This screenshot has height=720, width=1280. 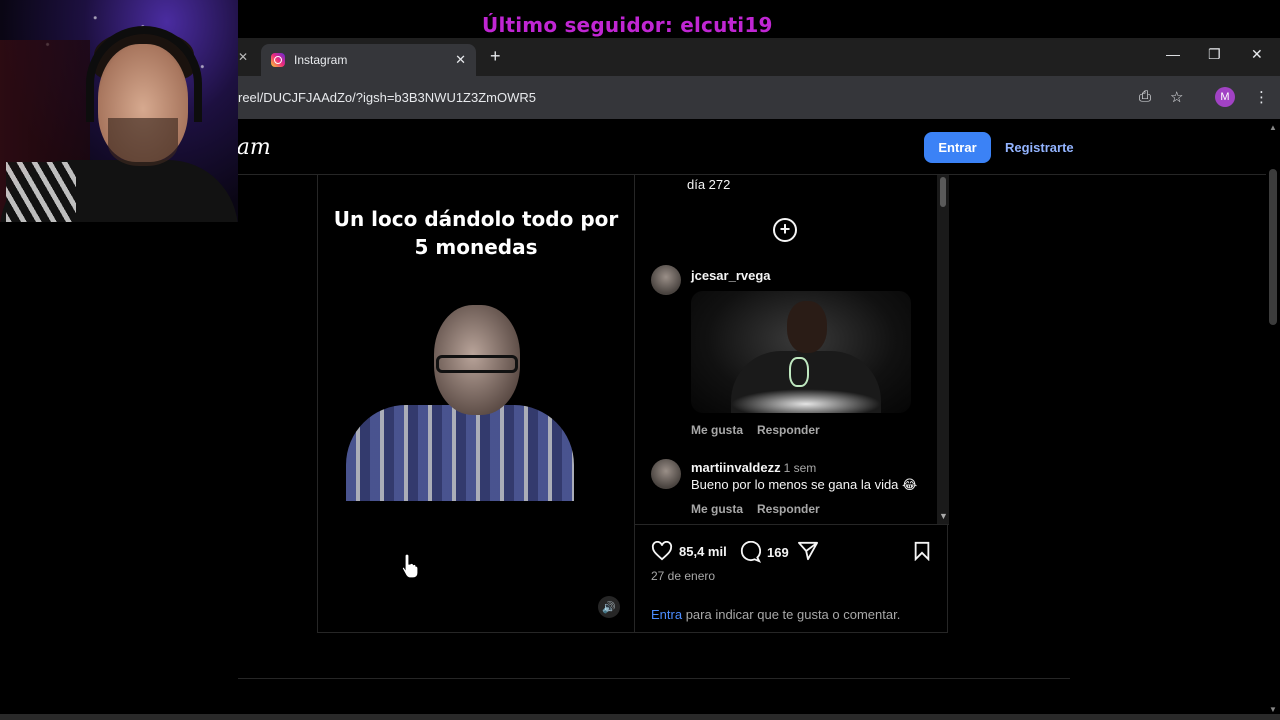 What do you see at coordinates (387, 97) in the screenshot?
I see `url-field: reel/DUCJFJAAdZo/?igsh=b3B3NWU1Z3ZmOWR5` at bounding box center [387, 97].